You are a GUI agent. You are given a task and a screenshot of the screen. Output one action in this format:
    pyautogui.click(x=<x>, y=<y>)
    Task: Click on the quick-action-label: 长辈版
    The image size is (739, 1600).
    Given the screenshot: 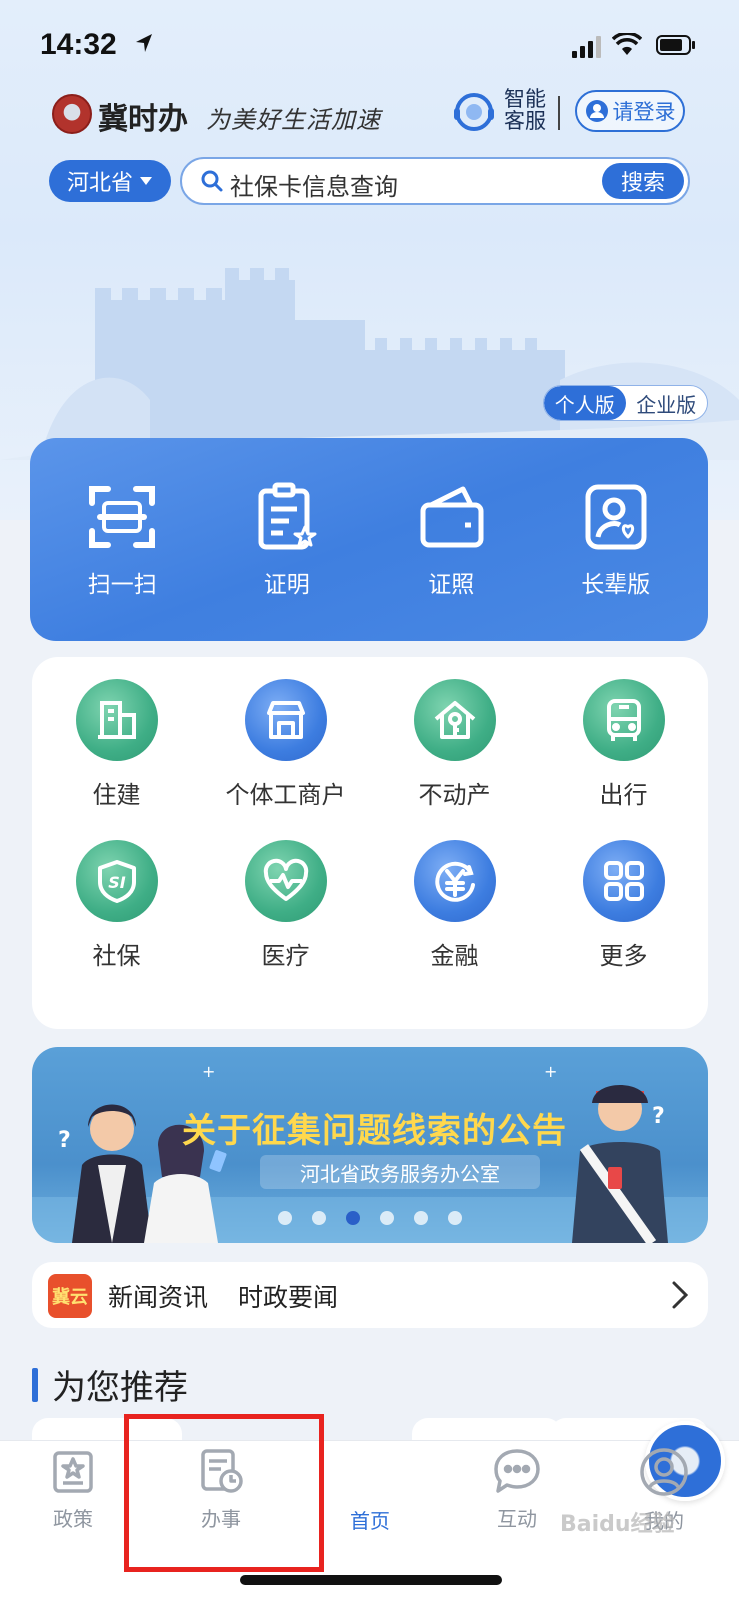 What is the action you would take?
    pyautogui.click(x=616, y=584)
    